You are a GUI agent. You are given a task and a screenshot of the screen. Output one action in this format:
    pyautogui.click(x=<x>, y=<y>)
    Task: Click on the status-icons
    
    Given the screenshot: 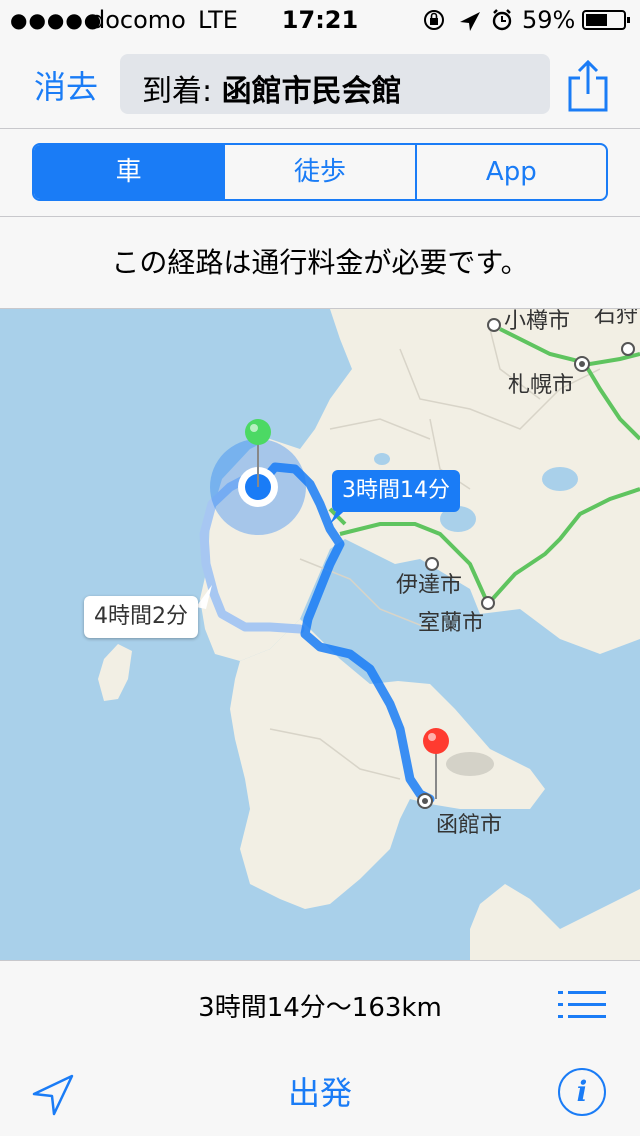 What is the action you would take?
    pyautogui.click(x=468, y=20)
    